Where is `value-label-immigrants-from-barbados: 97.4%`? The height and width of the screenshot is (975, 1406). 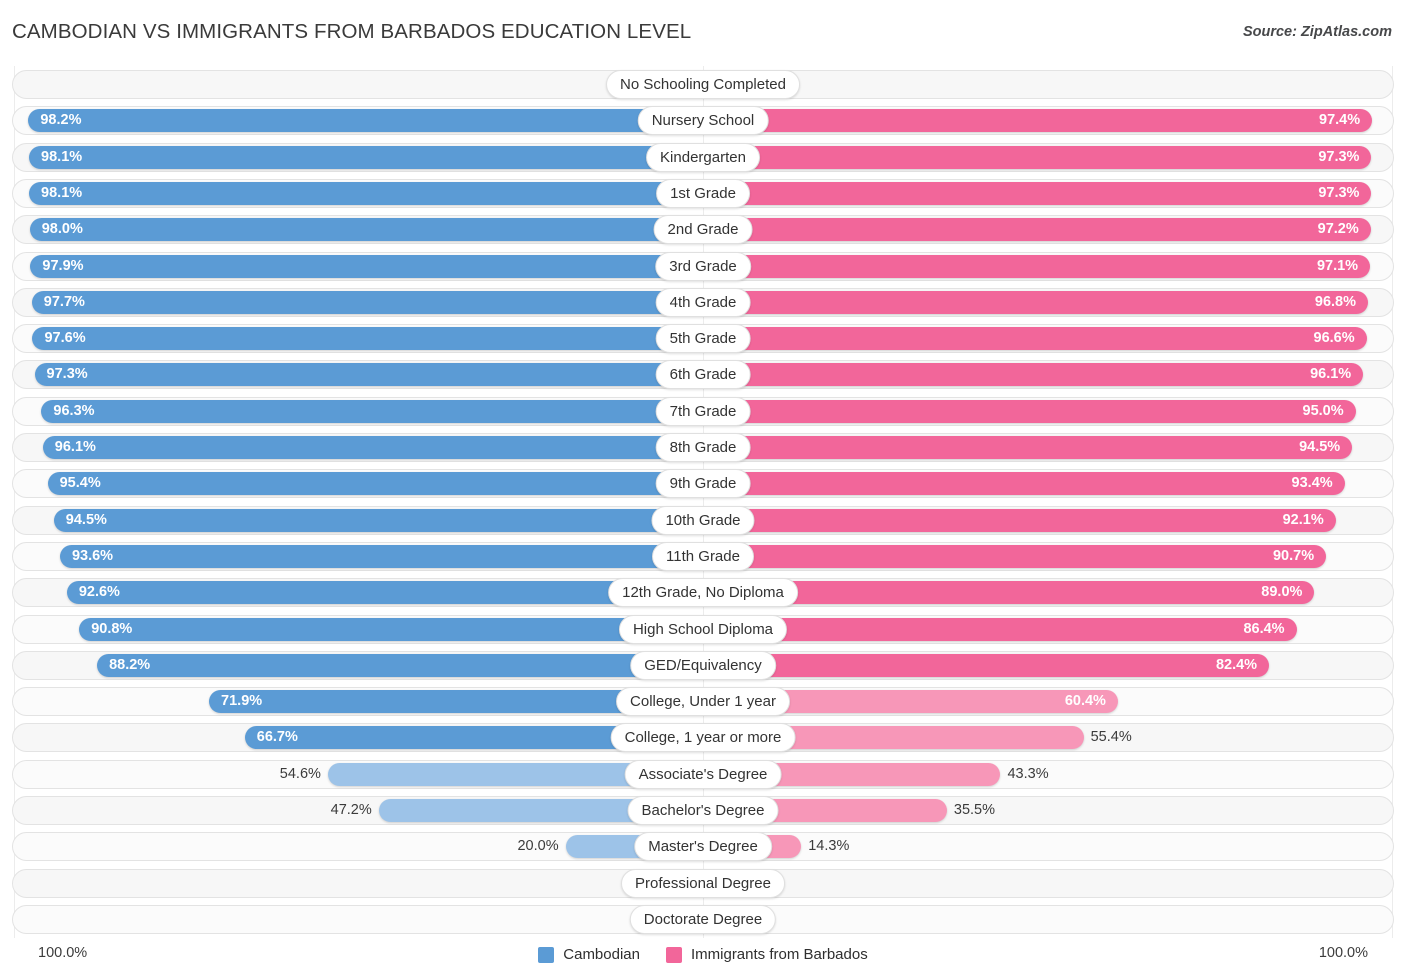
value-label-immigrants-from-barbados: 97.4% is located at coordinates (1340, 120).